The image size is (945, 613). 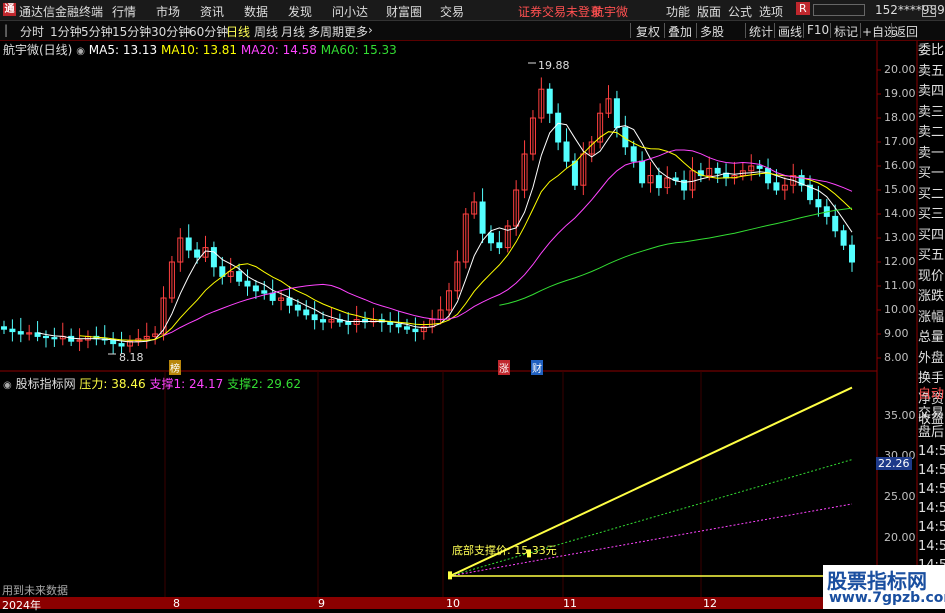 I want to click on sidebar-item: 买三, so click(x=931, y=215).